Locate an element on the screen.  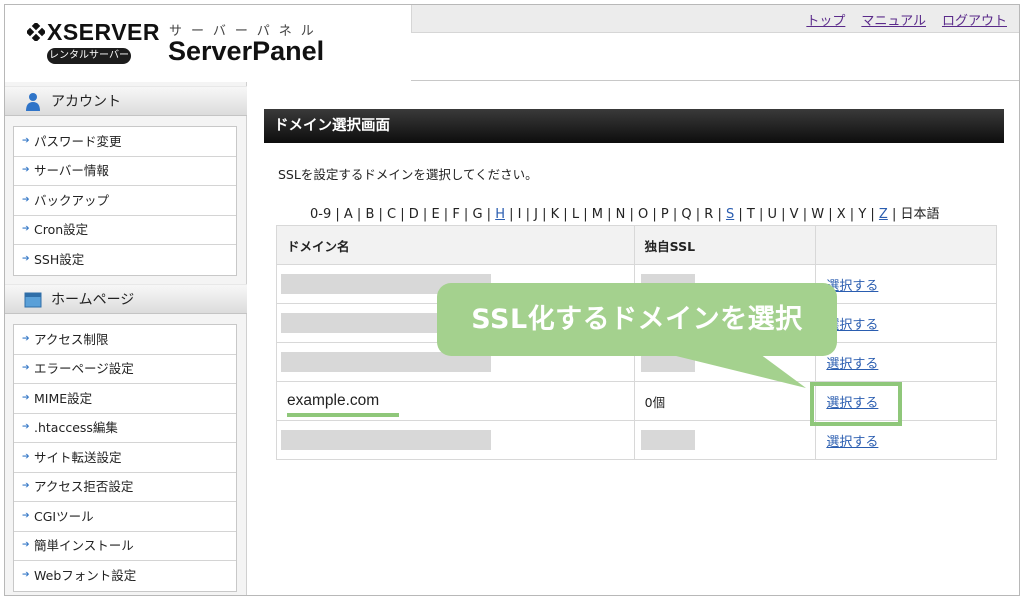
sidebar-item-label: エラーページ設定 is located at coordinates (84, 369).